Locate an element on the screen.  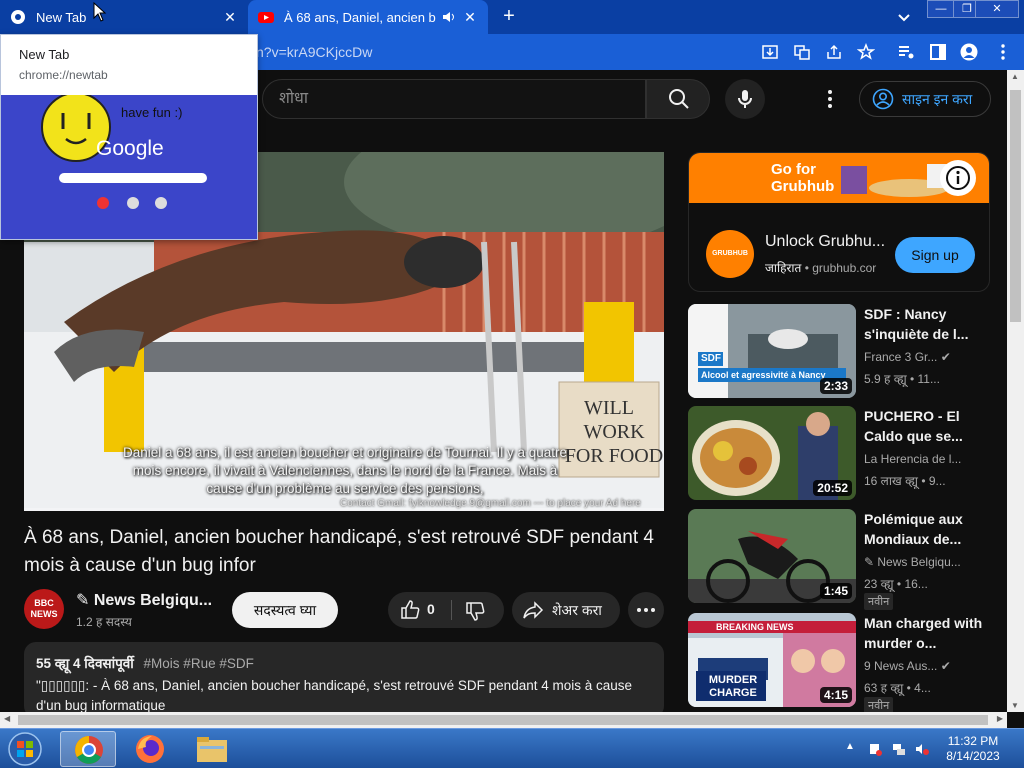
share-button: शेअर करा is located at coordinates (566, 610).